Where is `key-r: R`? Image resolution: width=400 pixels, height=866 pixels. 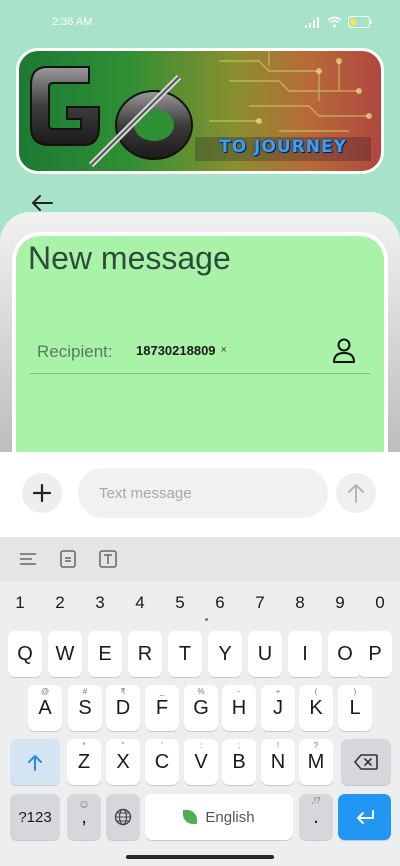
key-r: R is located at coordinates (145, 654).